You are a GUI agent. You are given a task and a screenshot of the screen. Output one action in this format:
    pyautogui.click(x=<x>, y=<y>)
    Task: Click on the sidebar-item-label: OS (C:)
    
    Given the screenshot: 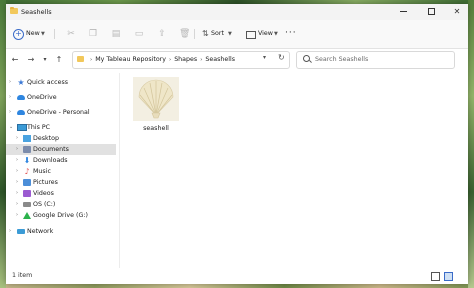 What is the action you would take?
    pyautogui.click(x=44, y=204)
    